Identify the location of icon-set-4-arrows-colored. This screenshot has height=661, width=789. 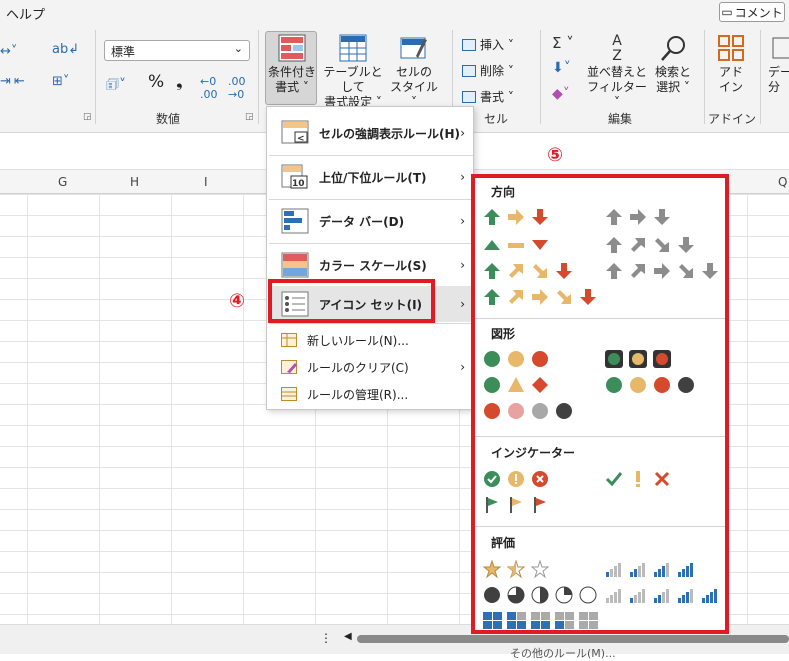
(528, 271).